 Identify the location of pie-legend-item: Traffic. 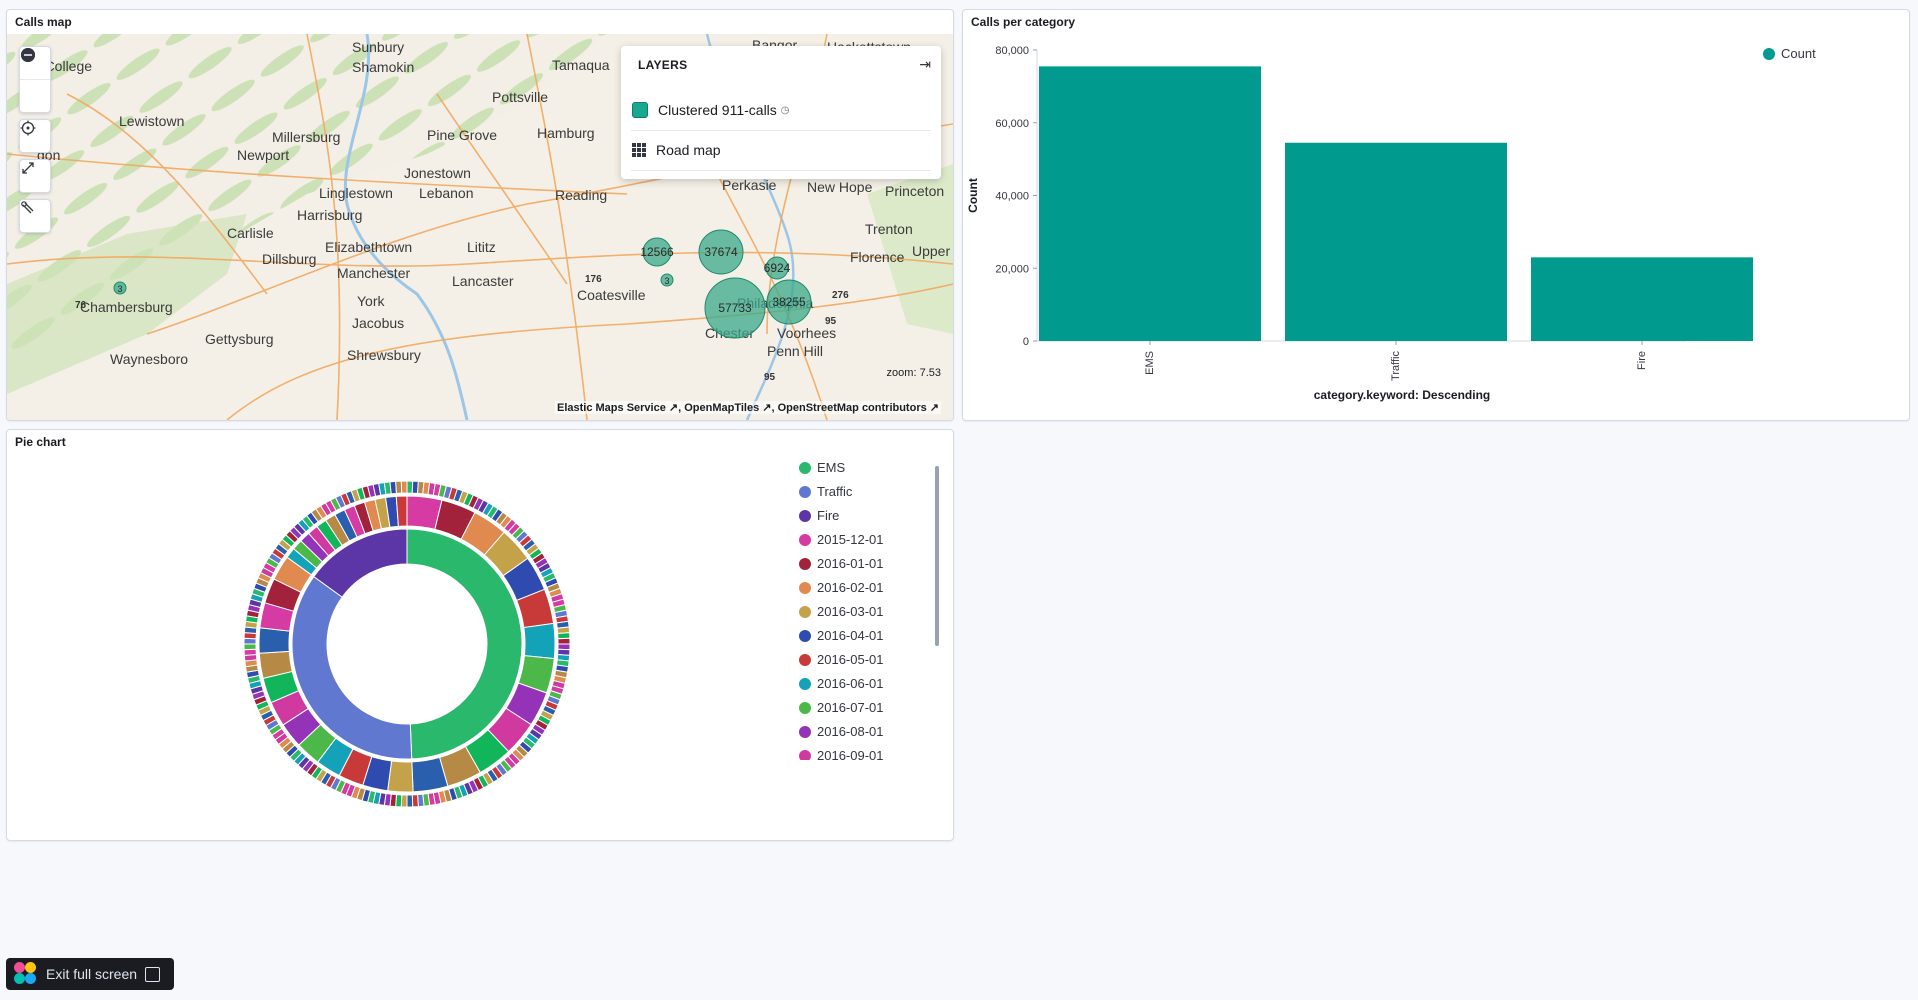
(825, 491).